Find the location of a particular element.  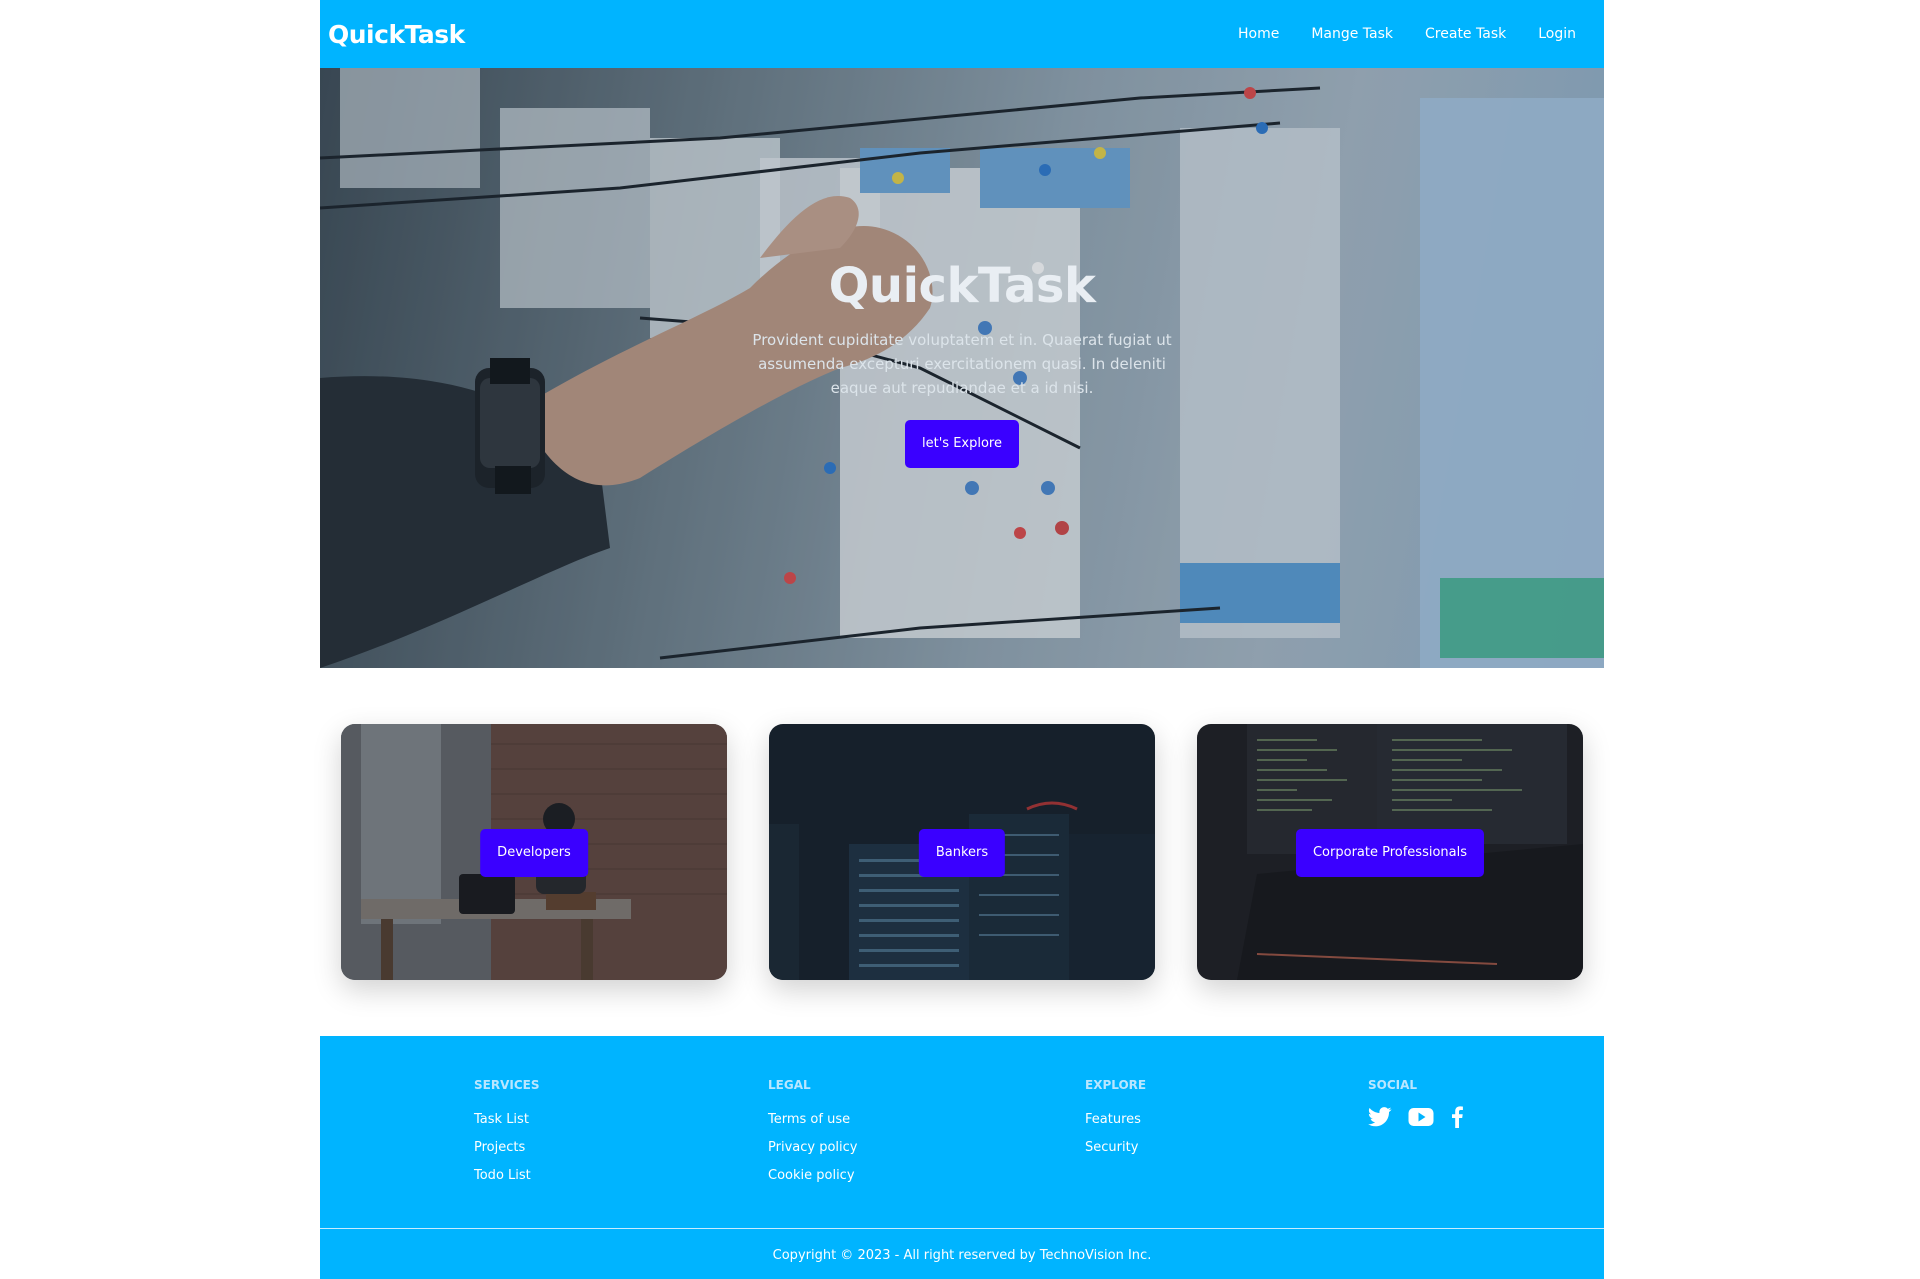

developers-button: Developers is located at coordinates (534, 853).